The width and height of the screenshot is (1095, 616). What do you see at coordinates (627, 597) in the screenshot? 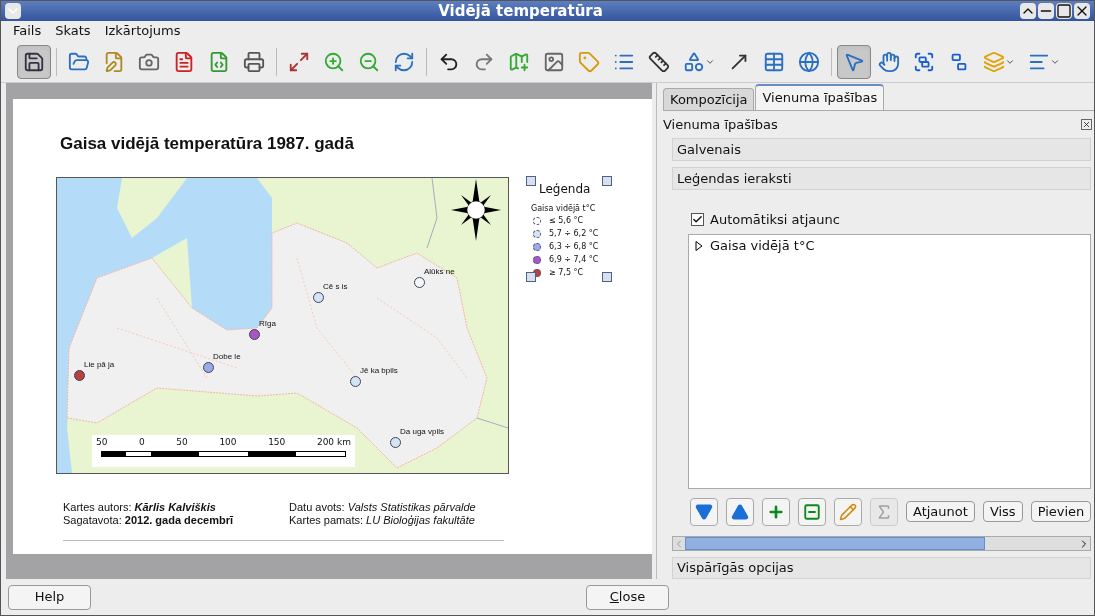
I see `close-button: Close` at bounding box center [627, 597].